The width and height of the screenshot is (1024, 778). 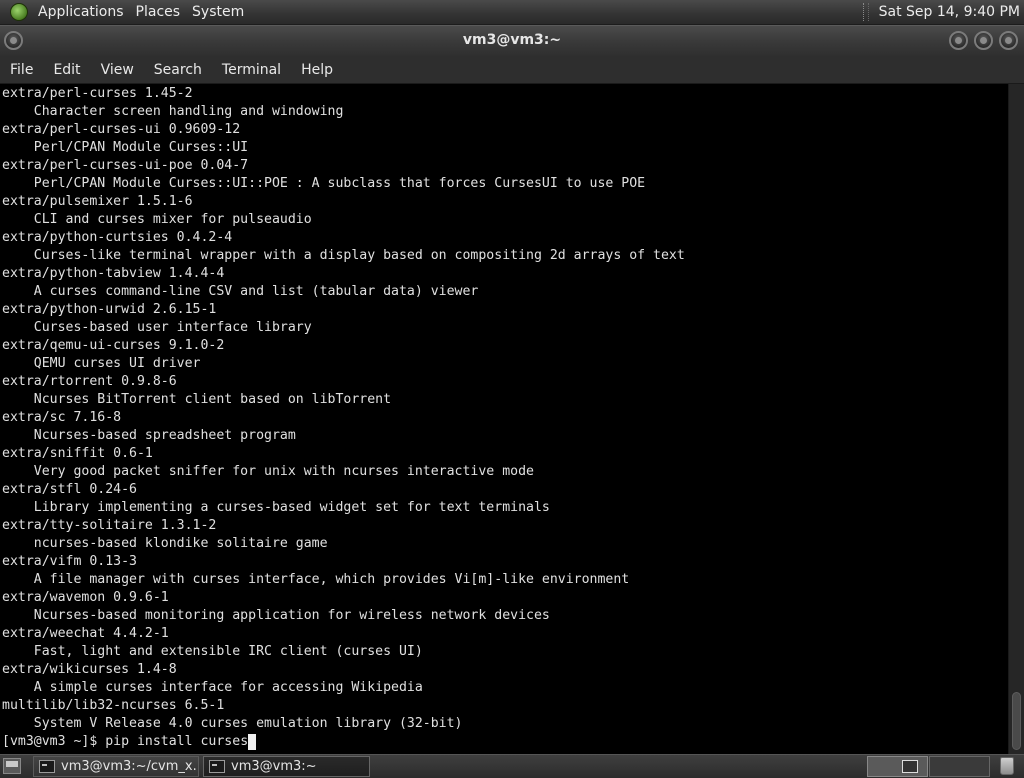 I want to click on terminal-line: QEMU curses UI driver, so click(x=101, y=363).